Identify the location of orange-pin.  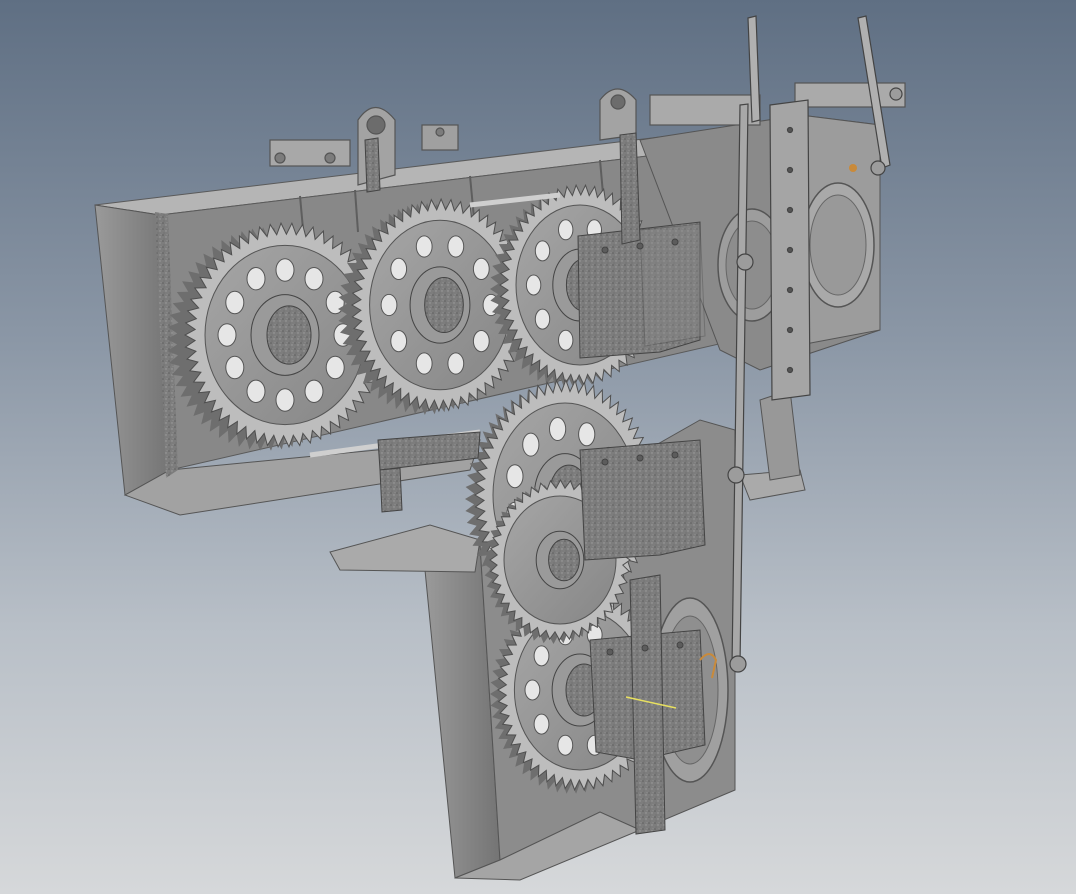
(853, 168).